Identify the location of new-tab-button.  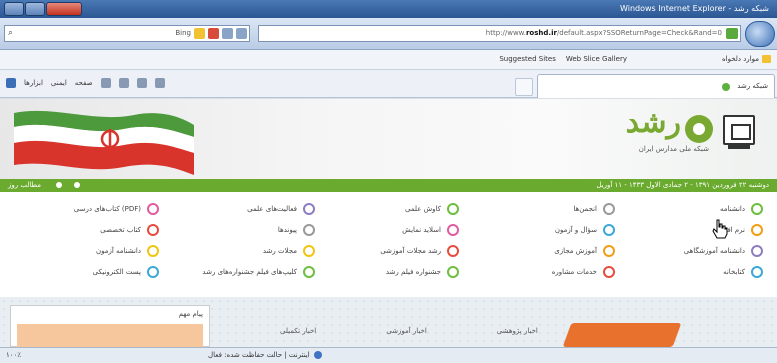
(524, 87).